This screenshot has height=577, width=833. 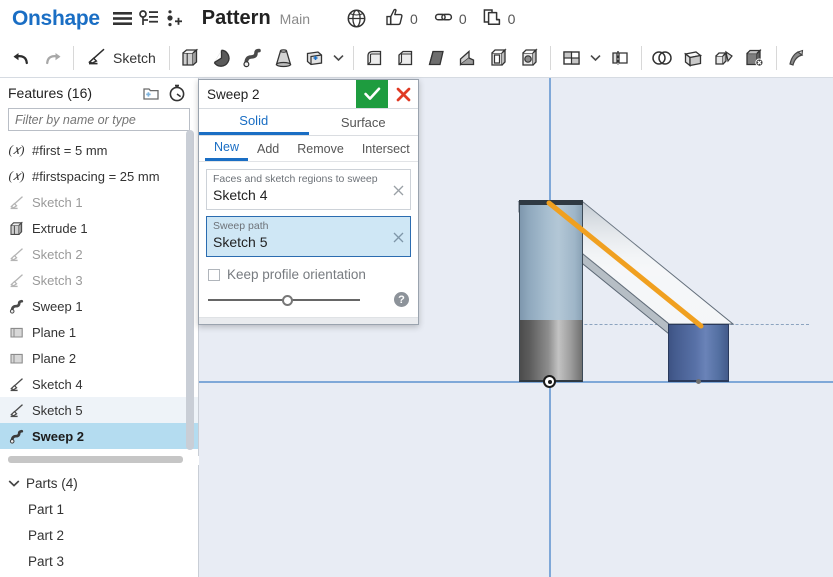 I want to click on sweep-icon, so click(x=252, y=58).